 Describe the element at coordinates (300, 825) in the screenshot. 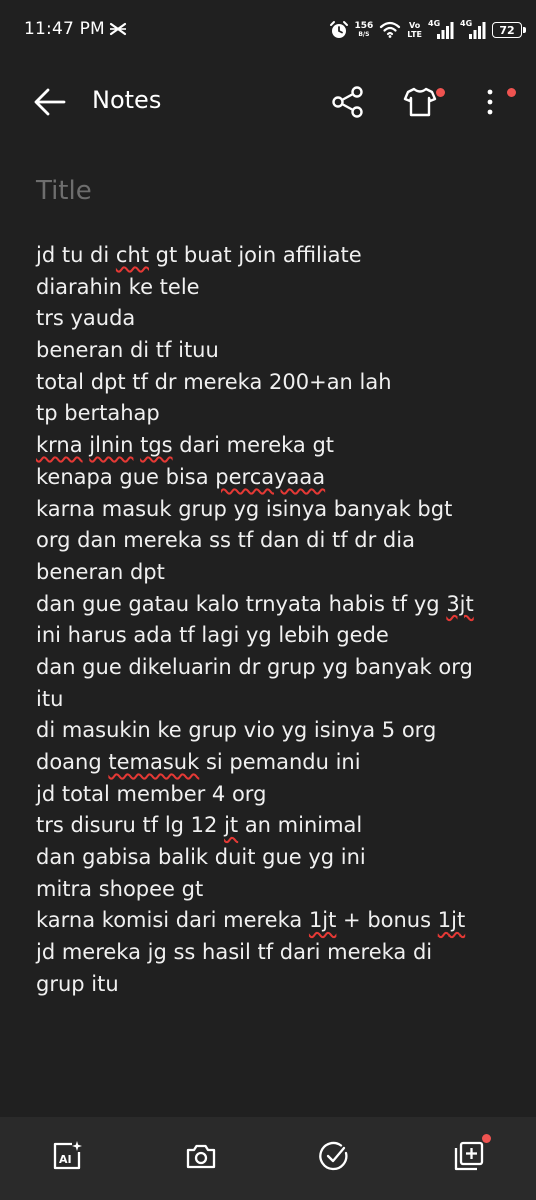

I see `note-text: an minimal` at that location.